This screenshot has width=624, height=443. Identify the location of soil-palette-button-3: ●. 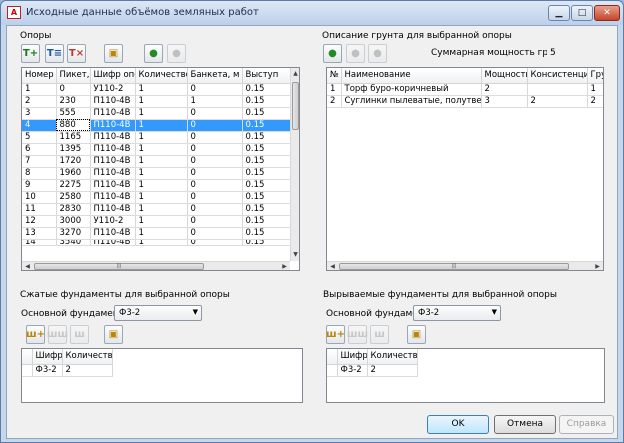
(377, 53).